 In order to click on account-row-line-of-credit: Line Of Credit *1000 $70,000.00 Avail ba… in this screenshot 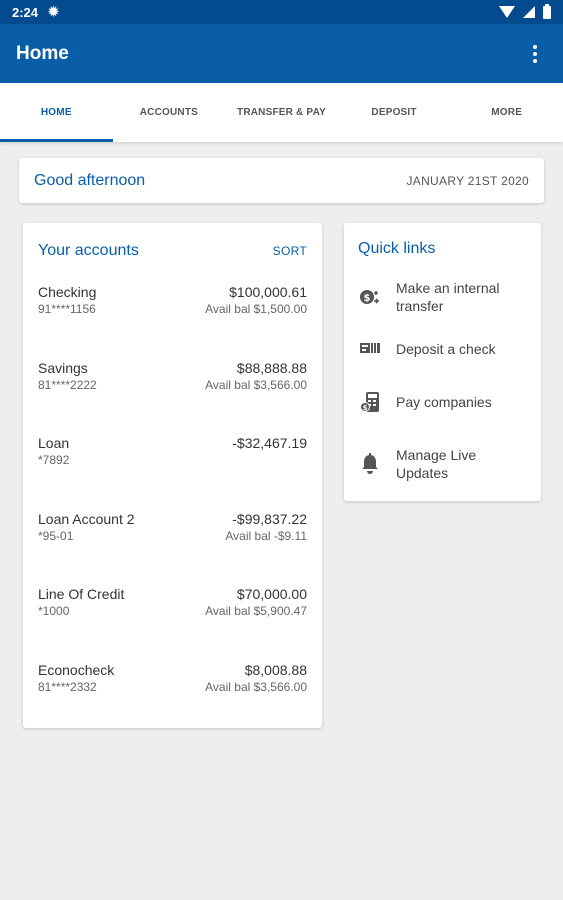, I will do `click(172, 623)`.